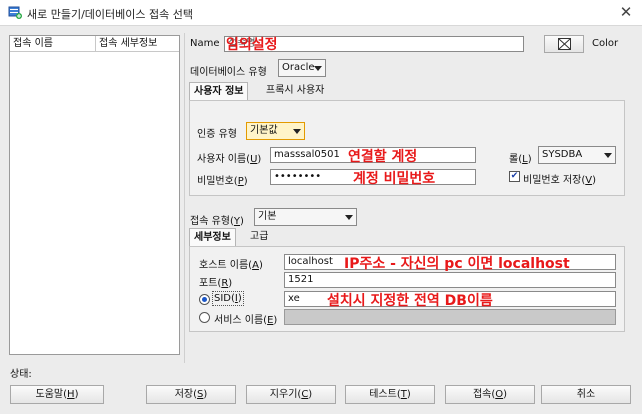  I want to click on column-header-connection-detail: 접속 세부정보, so click(137, 44).